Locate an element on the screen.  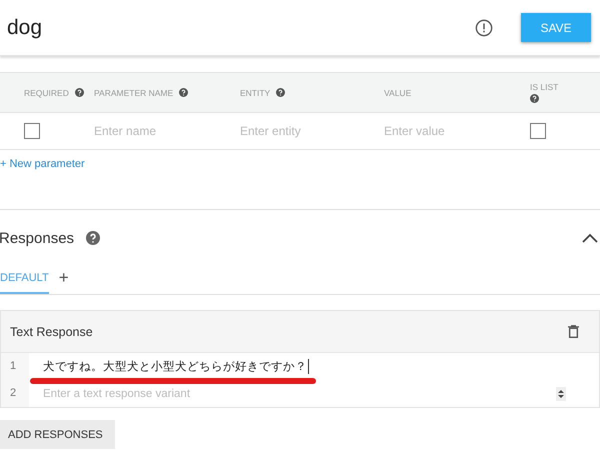
entity-field: Enter entity is located at coordinates (312, 131).